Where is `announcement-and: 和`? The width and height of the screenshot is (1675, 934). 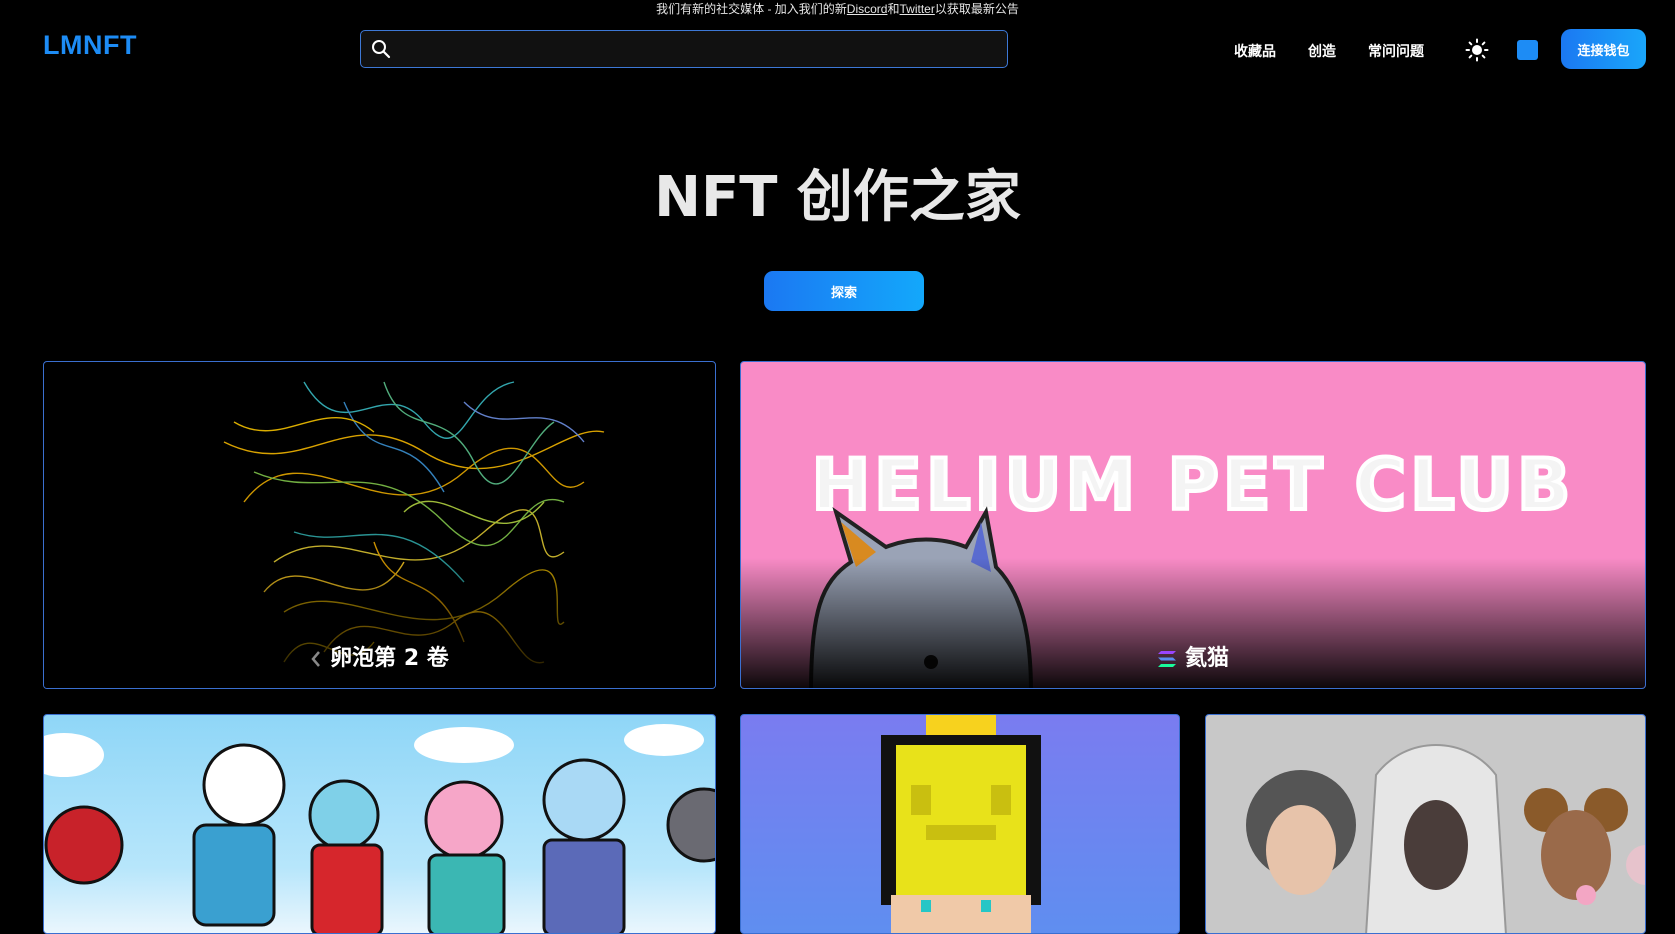 announcement-and: 和 is located at coordinates (893, 9).